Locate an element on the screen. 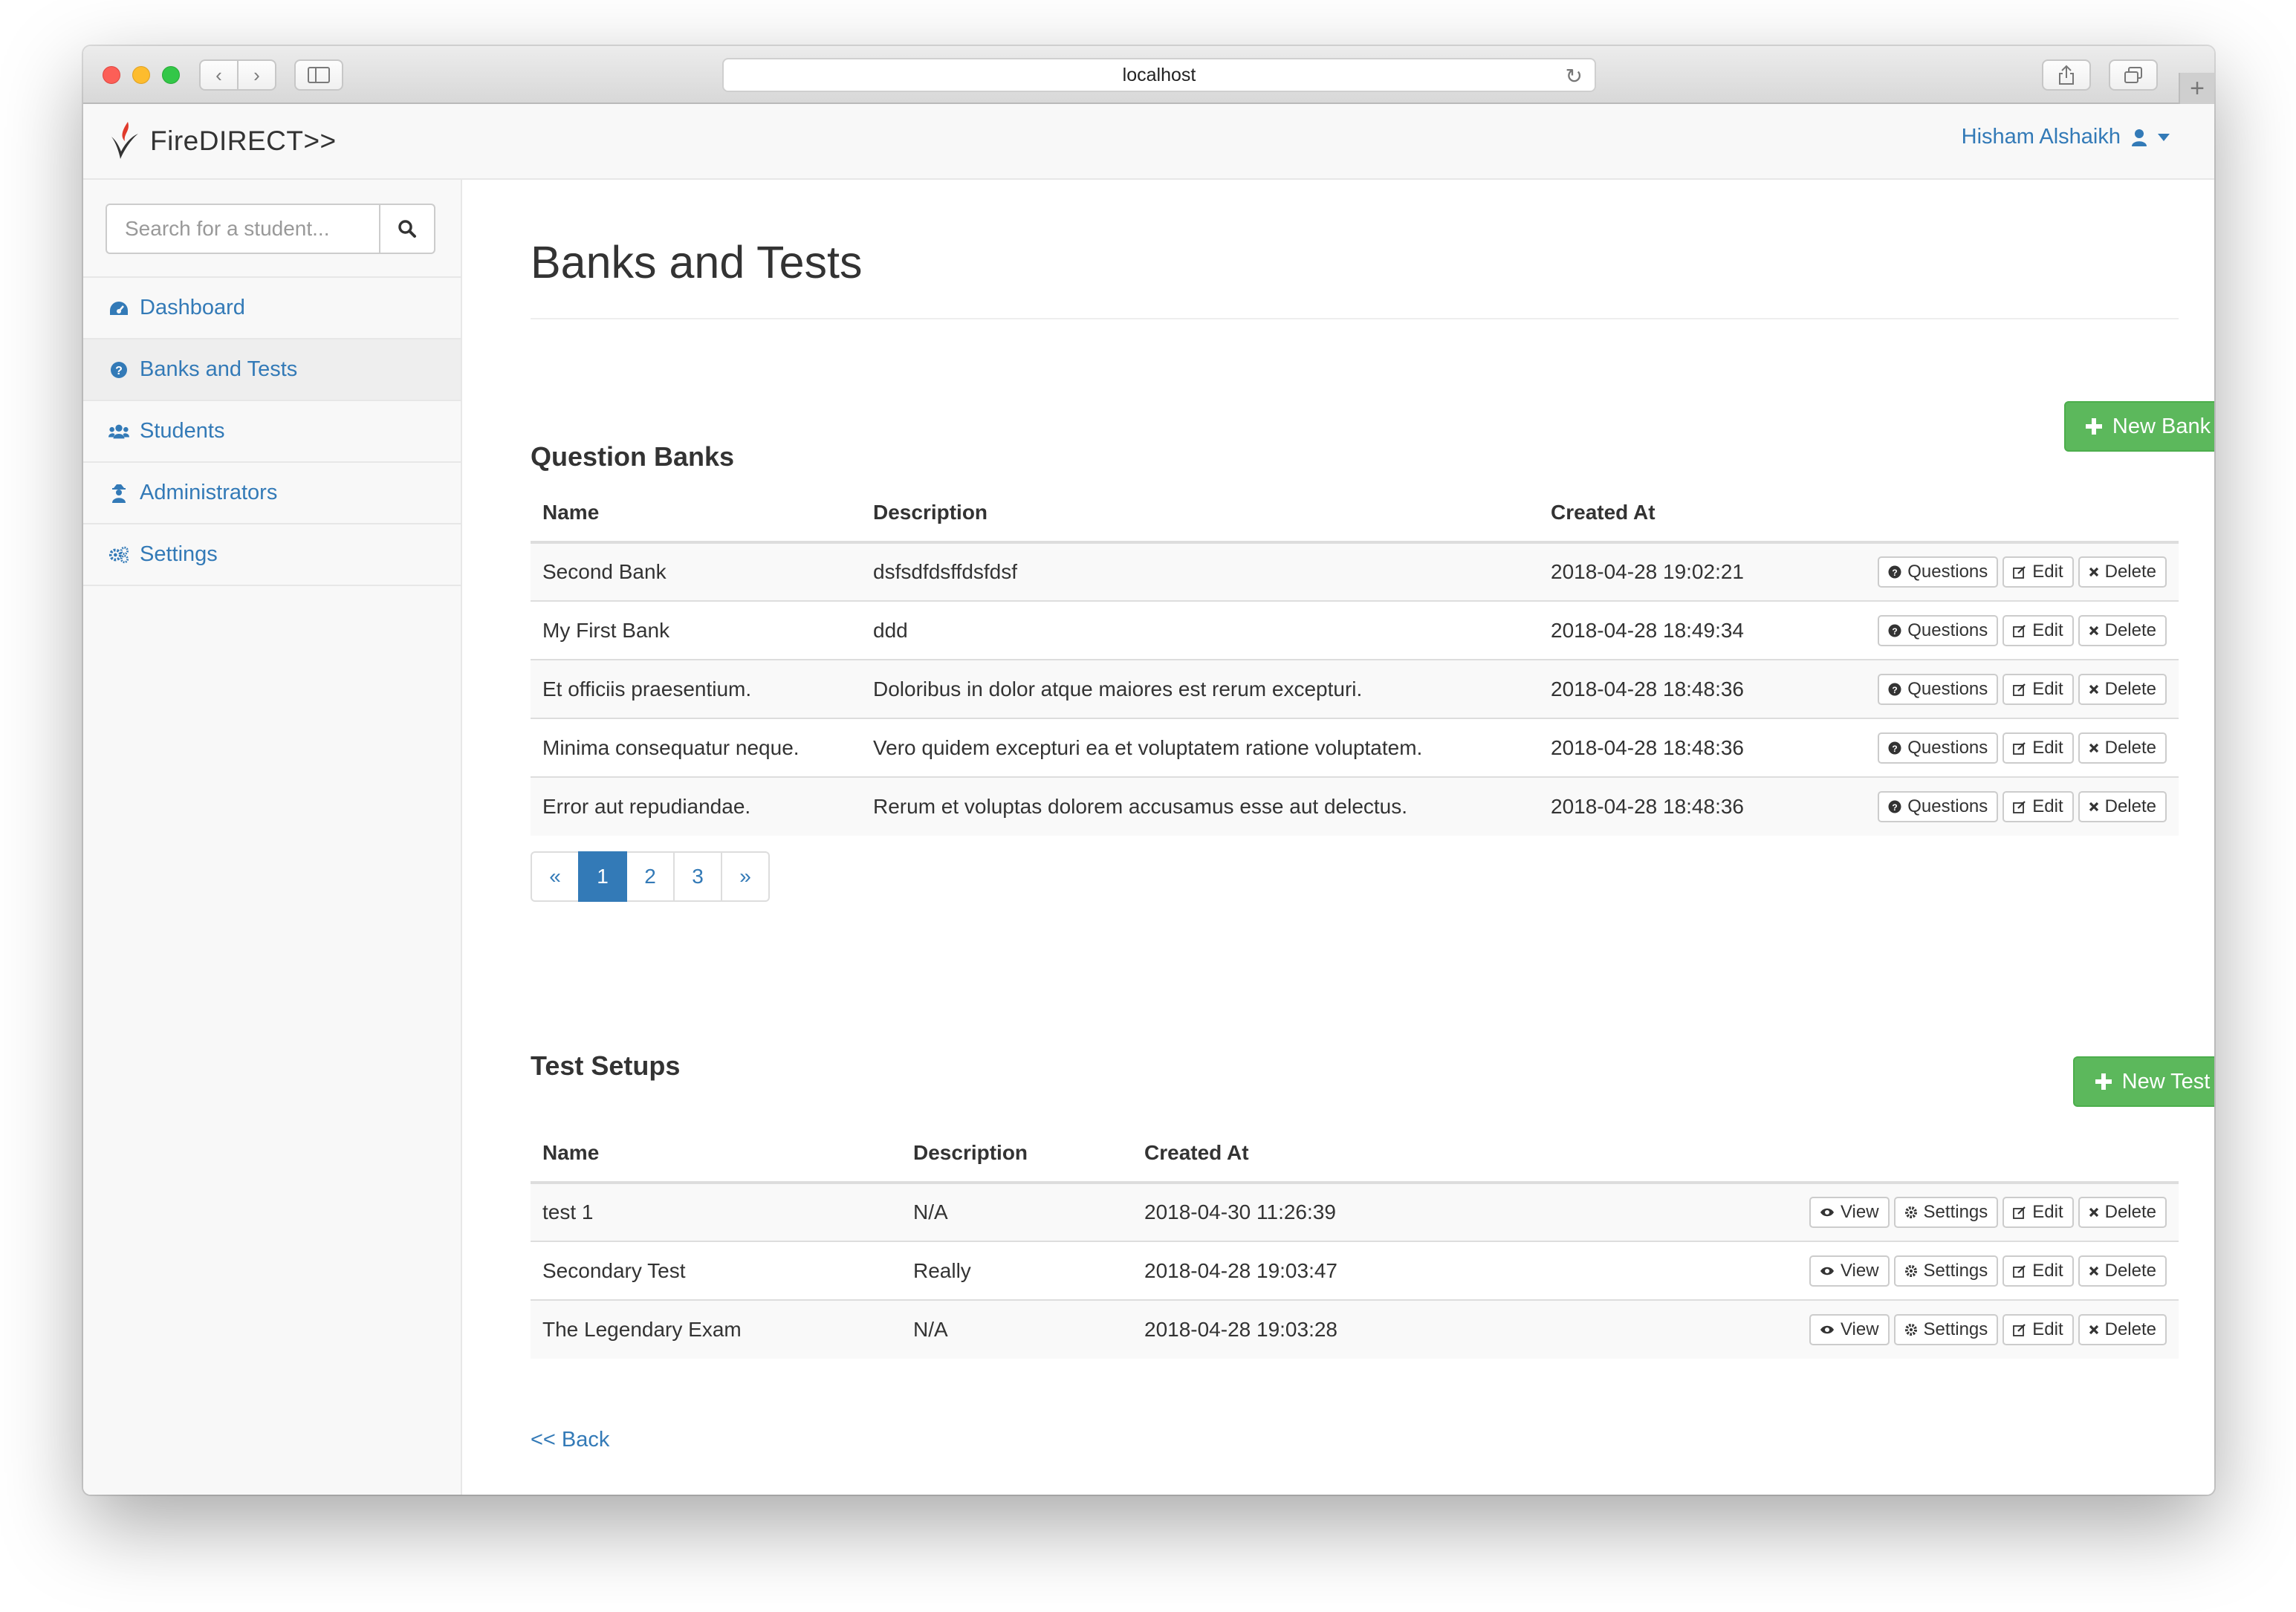  history-nav: ‹ › is located at coordinates (237, 75).